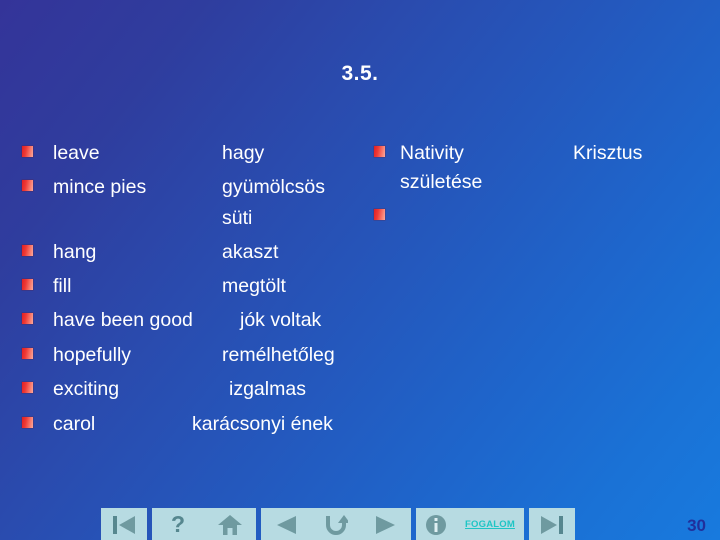 This screenshot has height=540, width=720. I want to click on info-circle-icon, so click(436, 525).